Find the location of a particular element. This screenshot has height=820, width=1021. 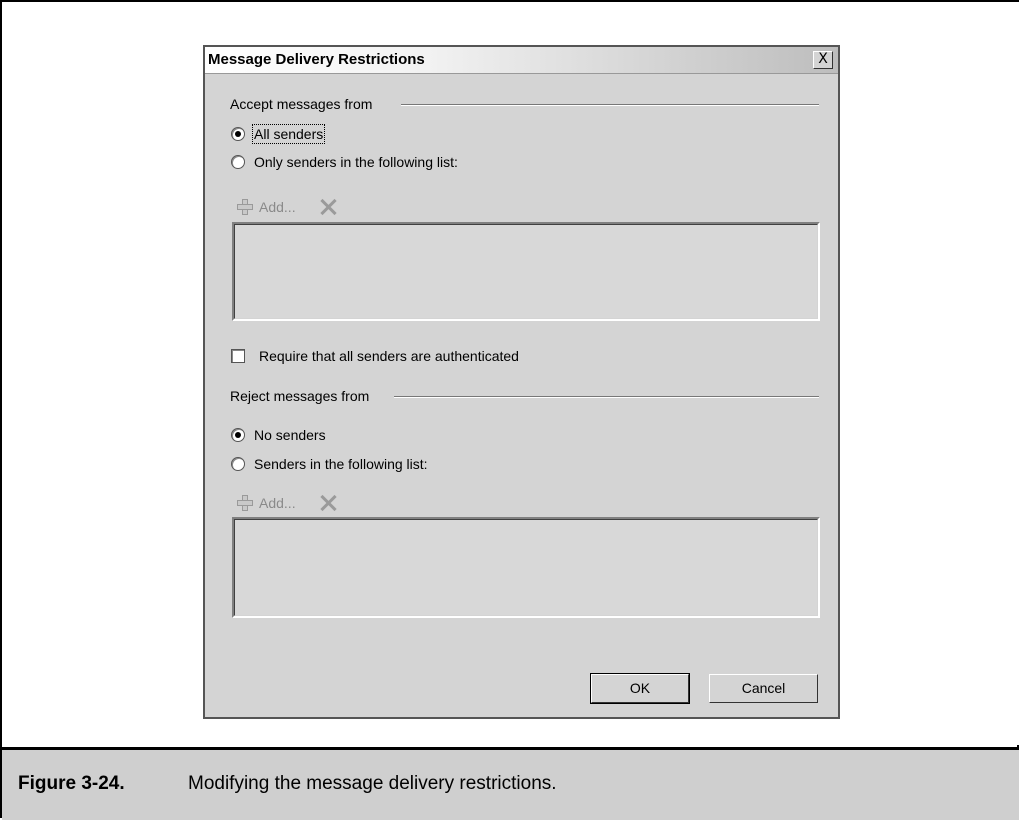

radio-no-senders: No senders is located at coordinates (278, 435).